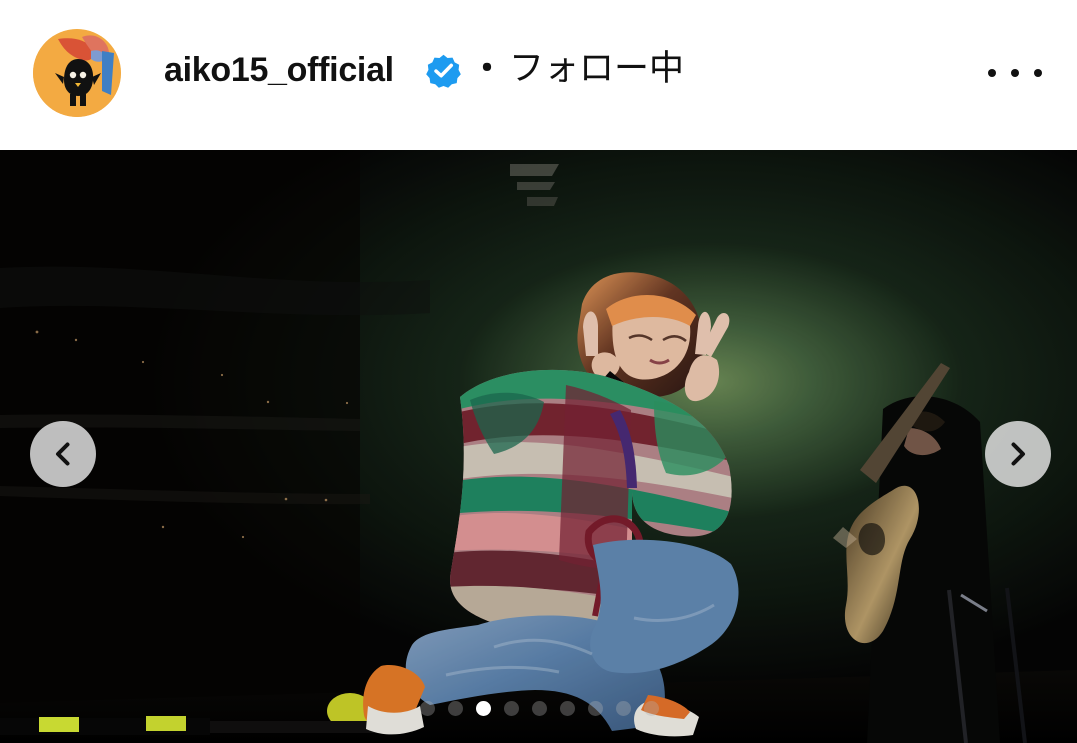 The height and width of the screenshot is (743, 1077). I want to click on previous-slide-button, so click(63, 454).